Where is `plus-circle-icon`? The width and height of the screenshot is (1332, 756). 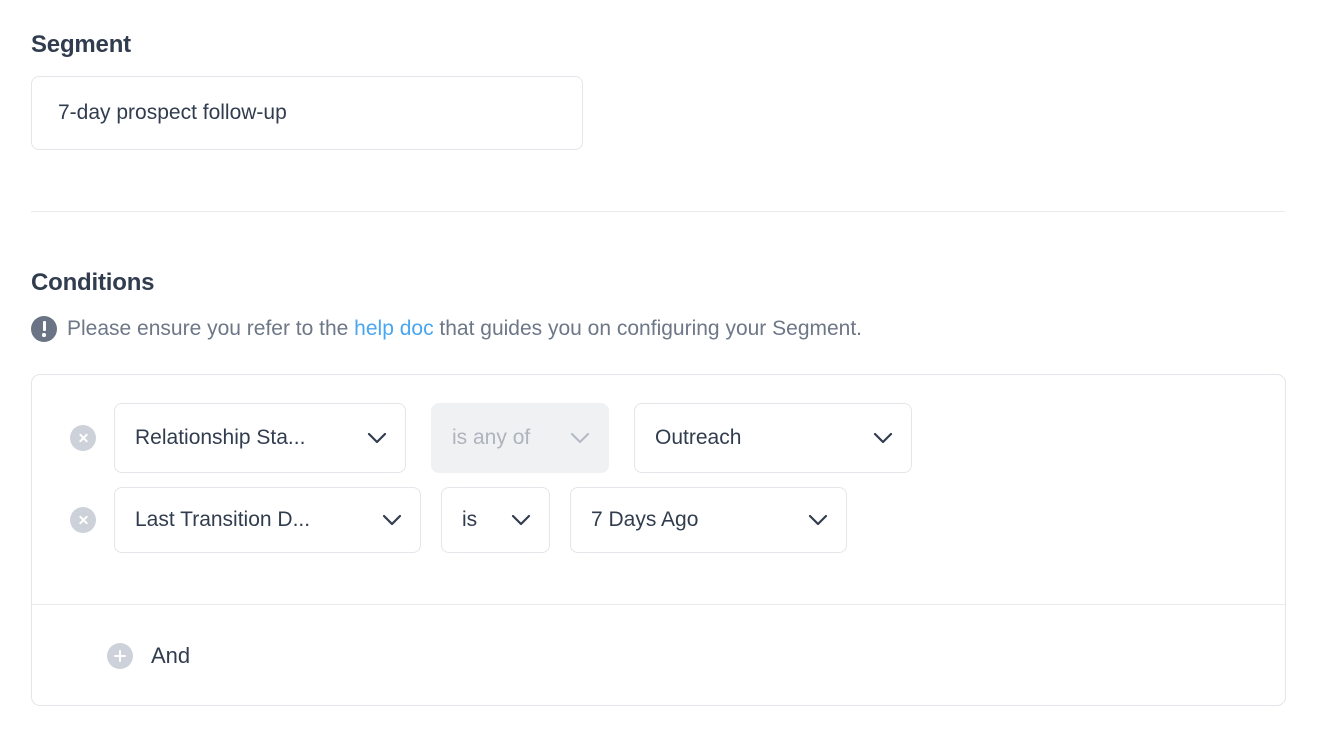
plus-circle-icon is located at coordinates (120, 655).